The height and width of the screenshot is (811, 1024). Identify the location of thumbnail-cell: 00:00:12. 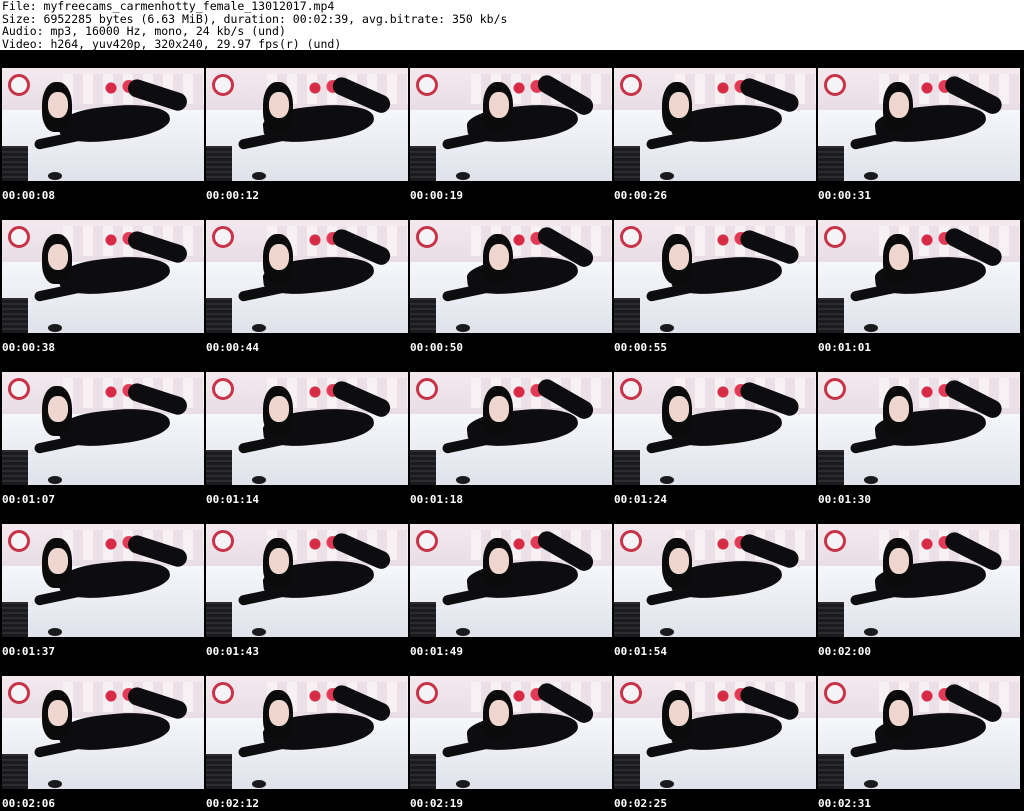
(306, 126).